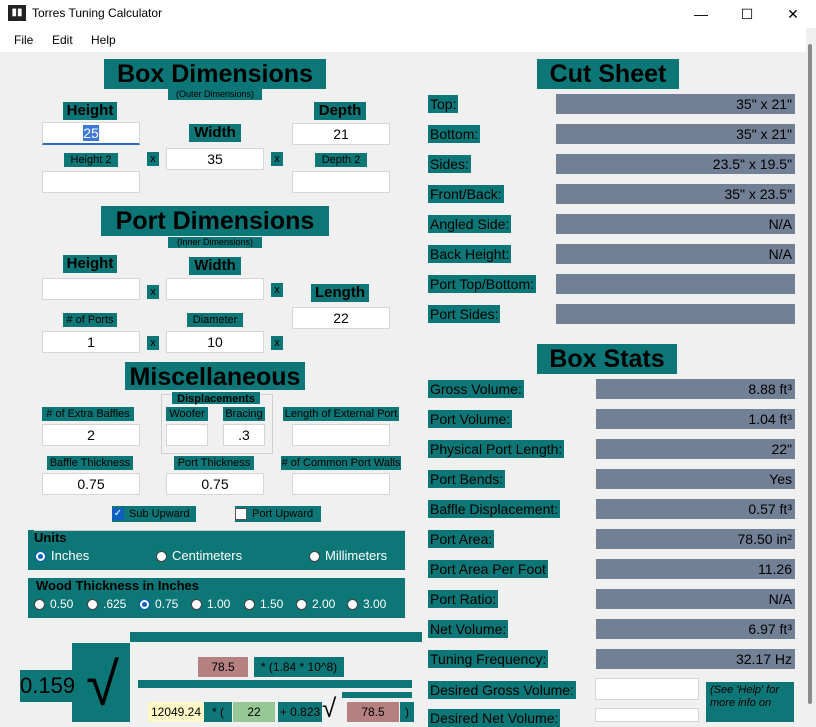  Describe the element at coordinates (214, 463) in the screenshot. I see `port-thickness-label: Port Thickness` at that location.